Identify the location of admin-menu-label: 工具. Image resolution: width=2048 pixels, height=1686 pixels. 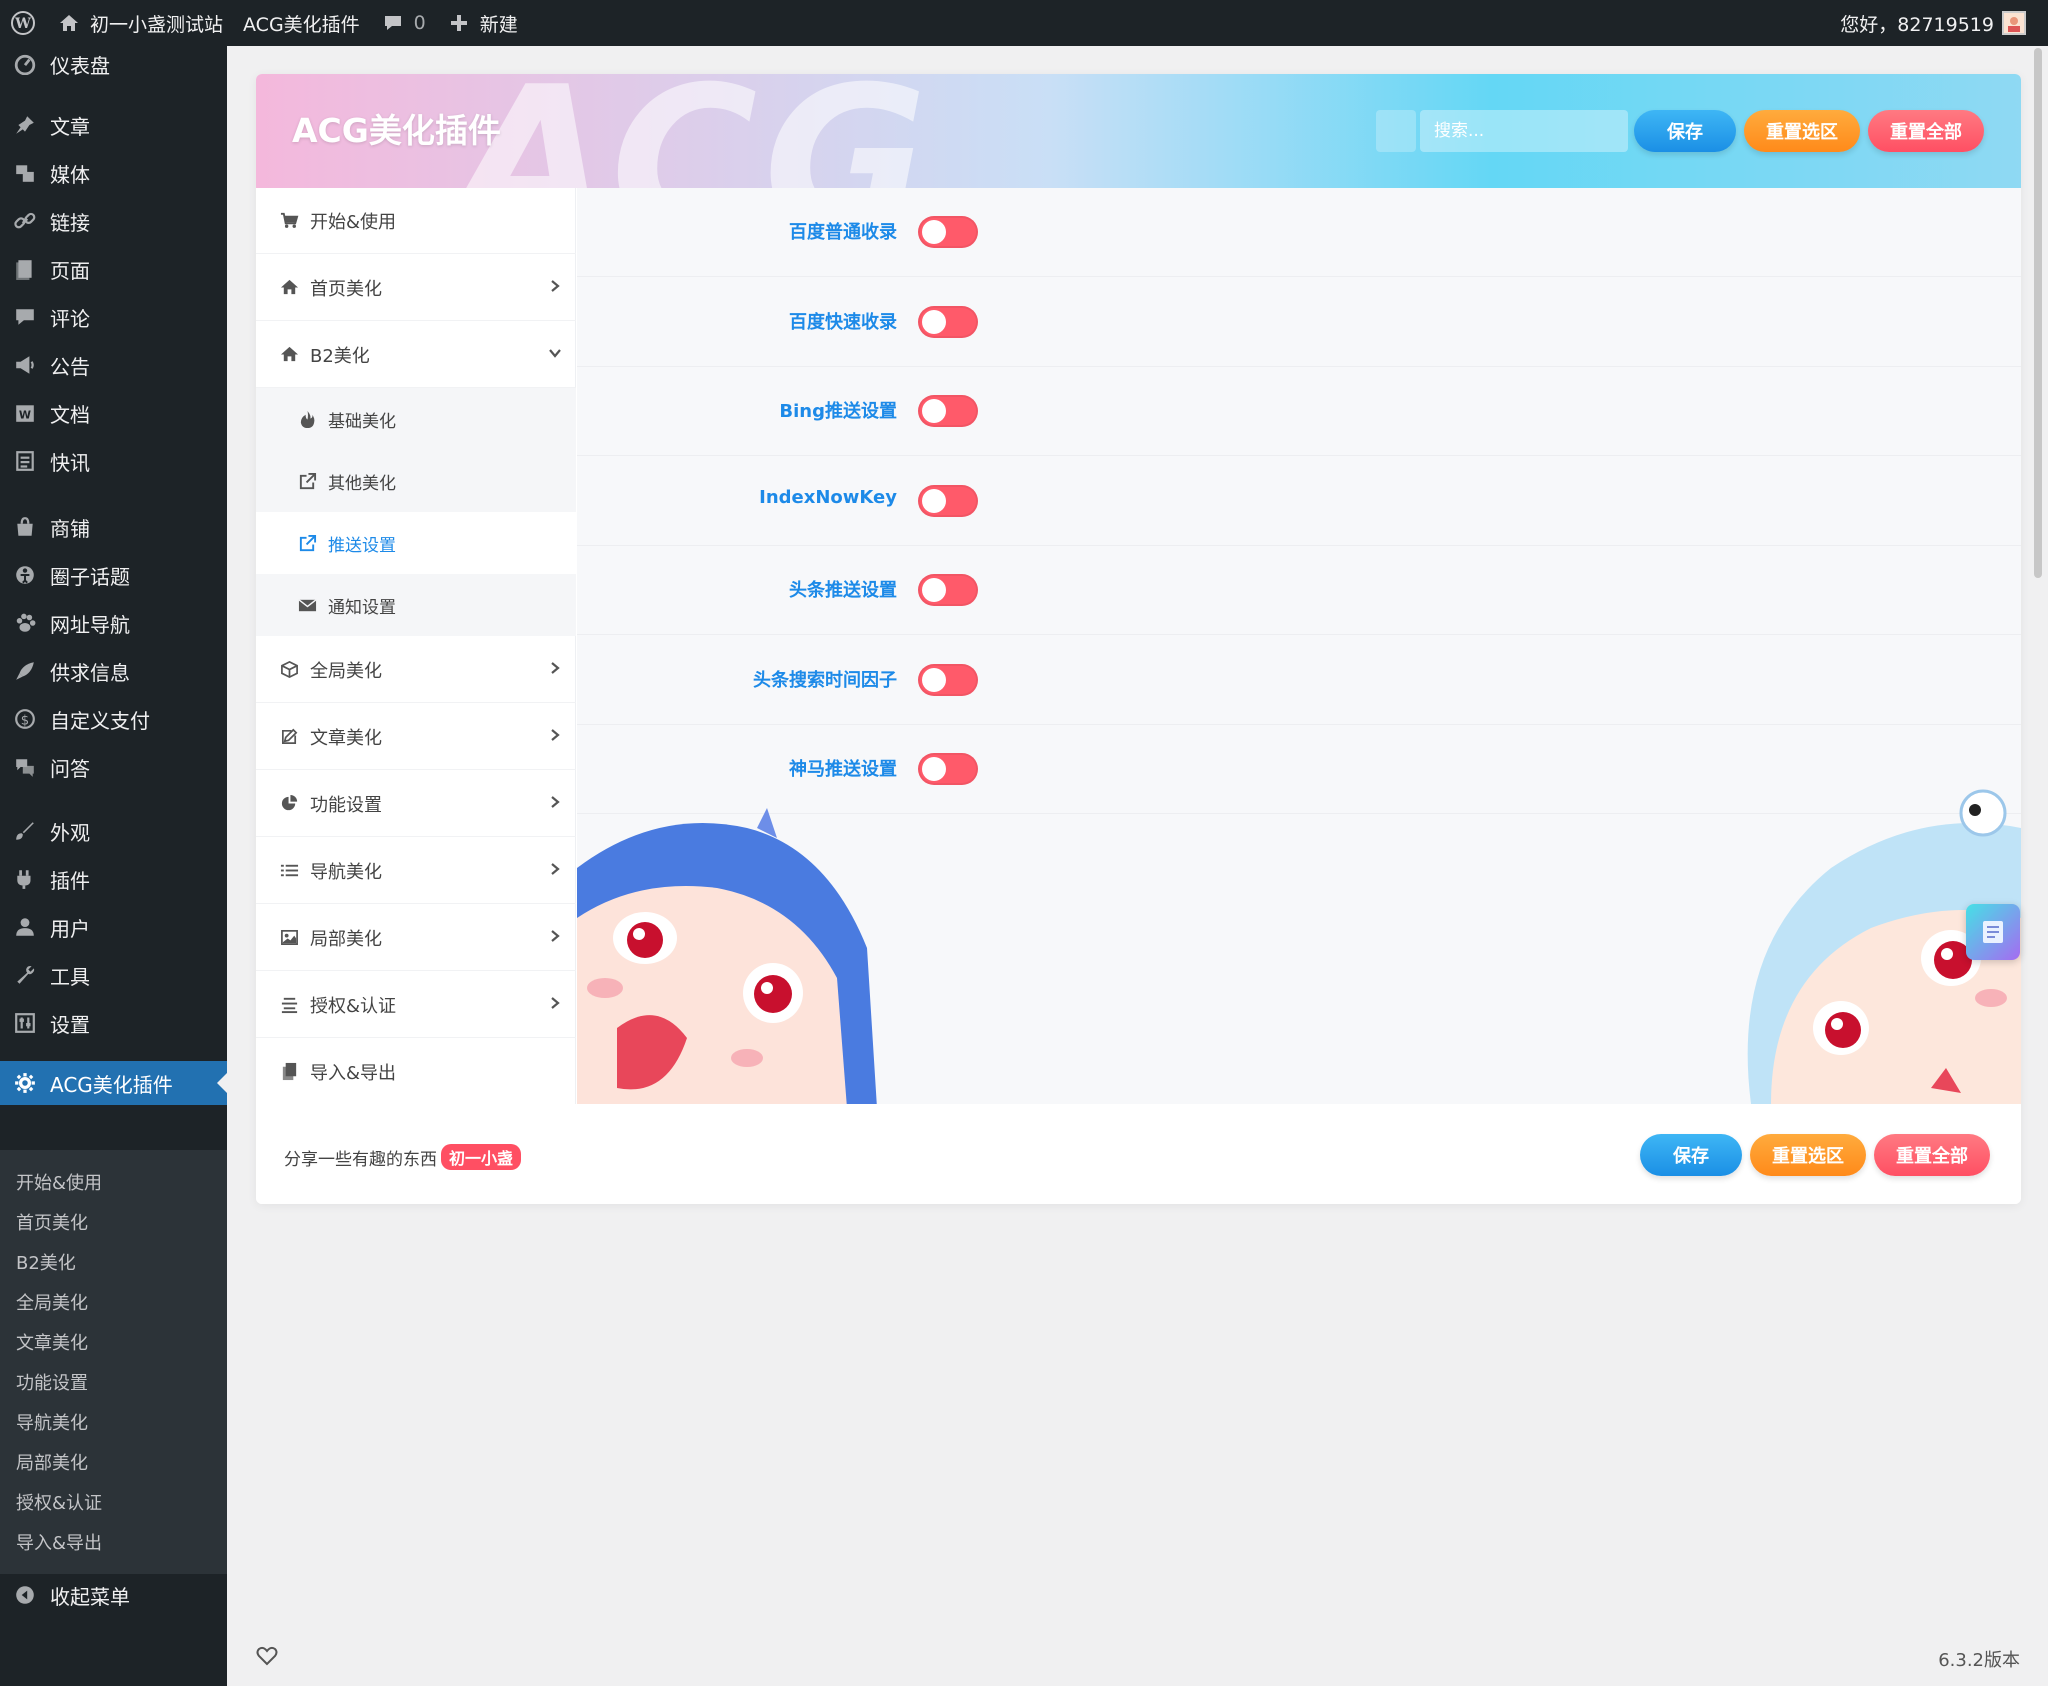
(70, 976).